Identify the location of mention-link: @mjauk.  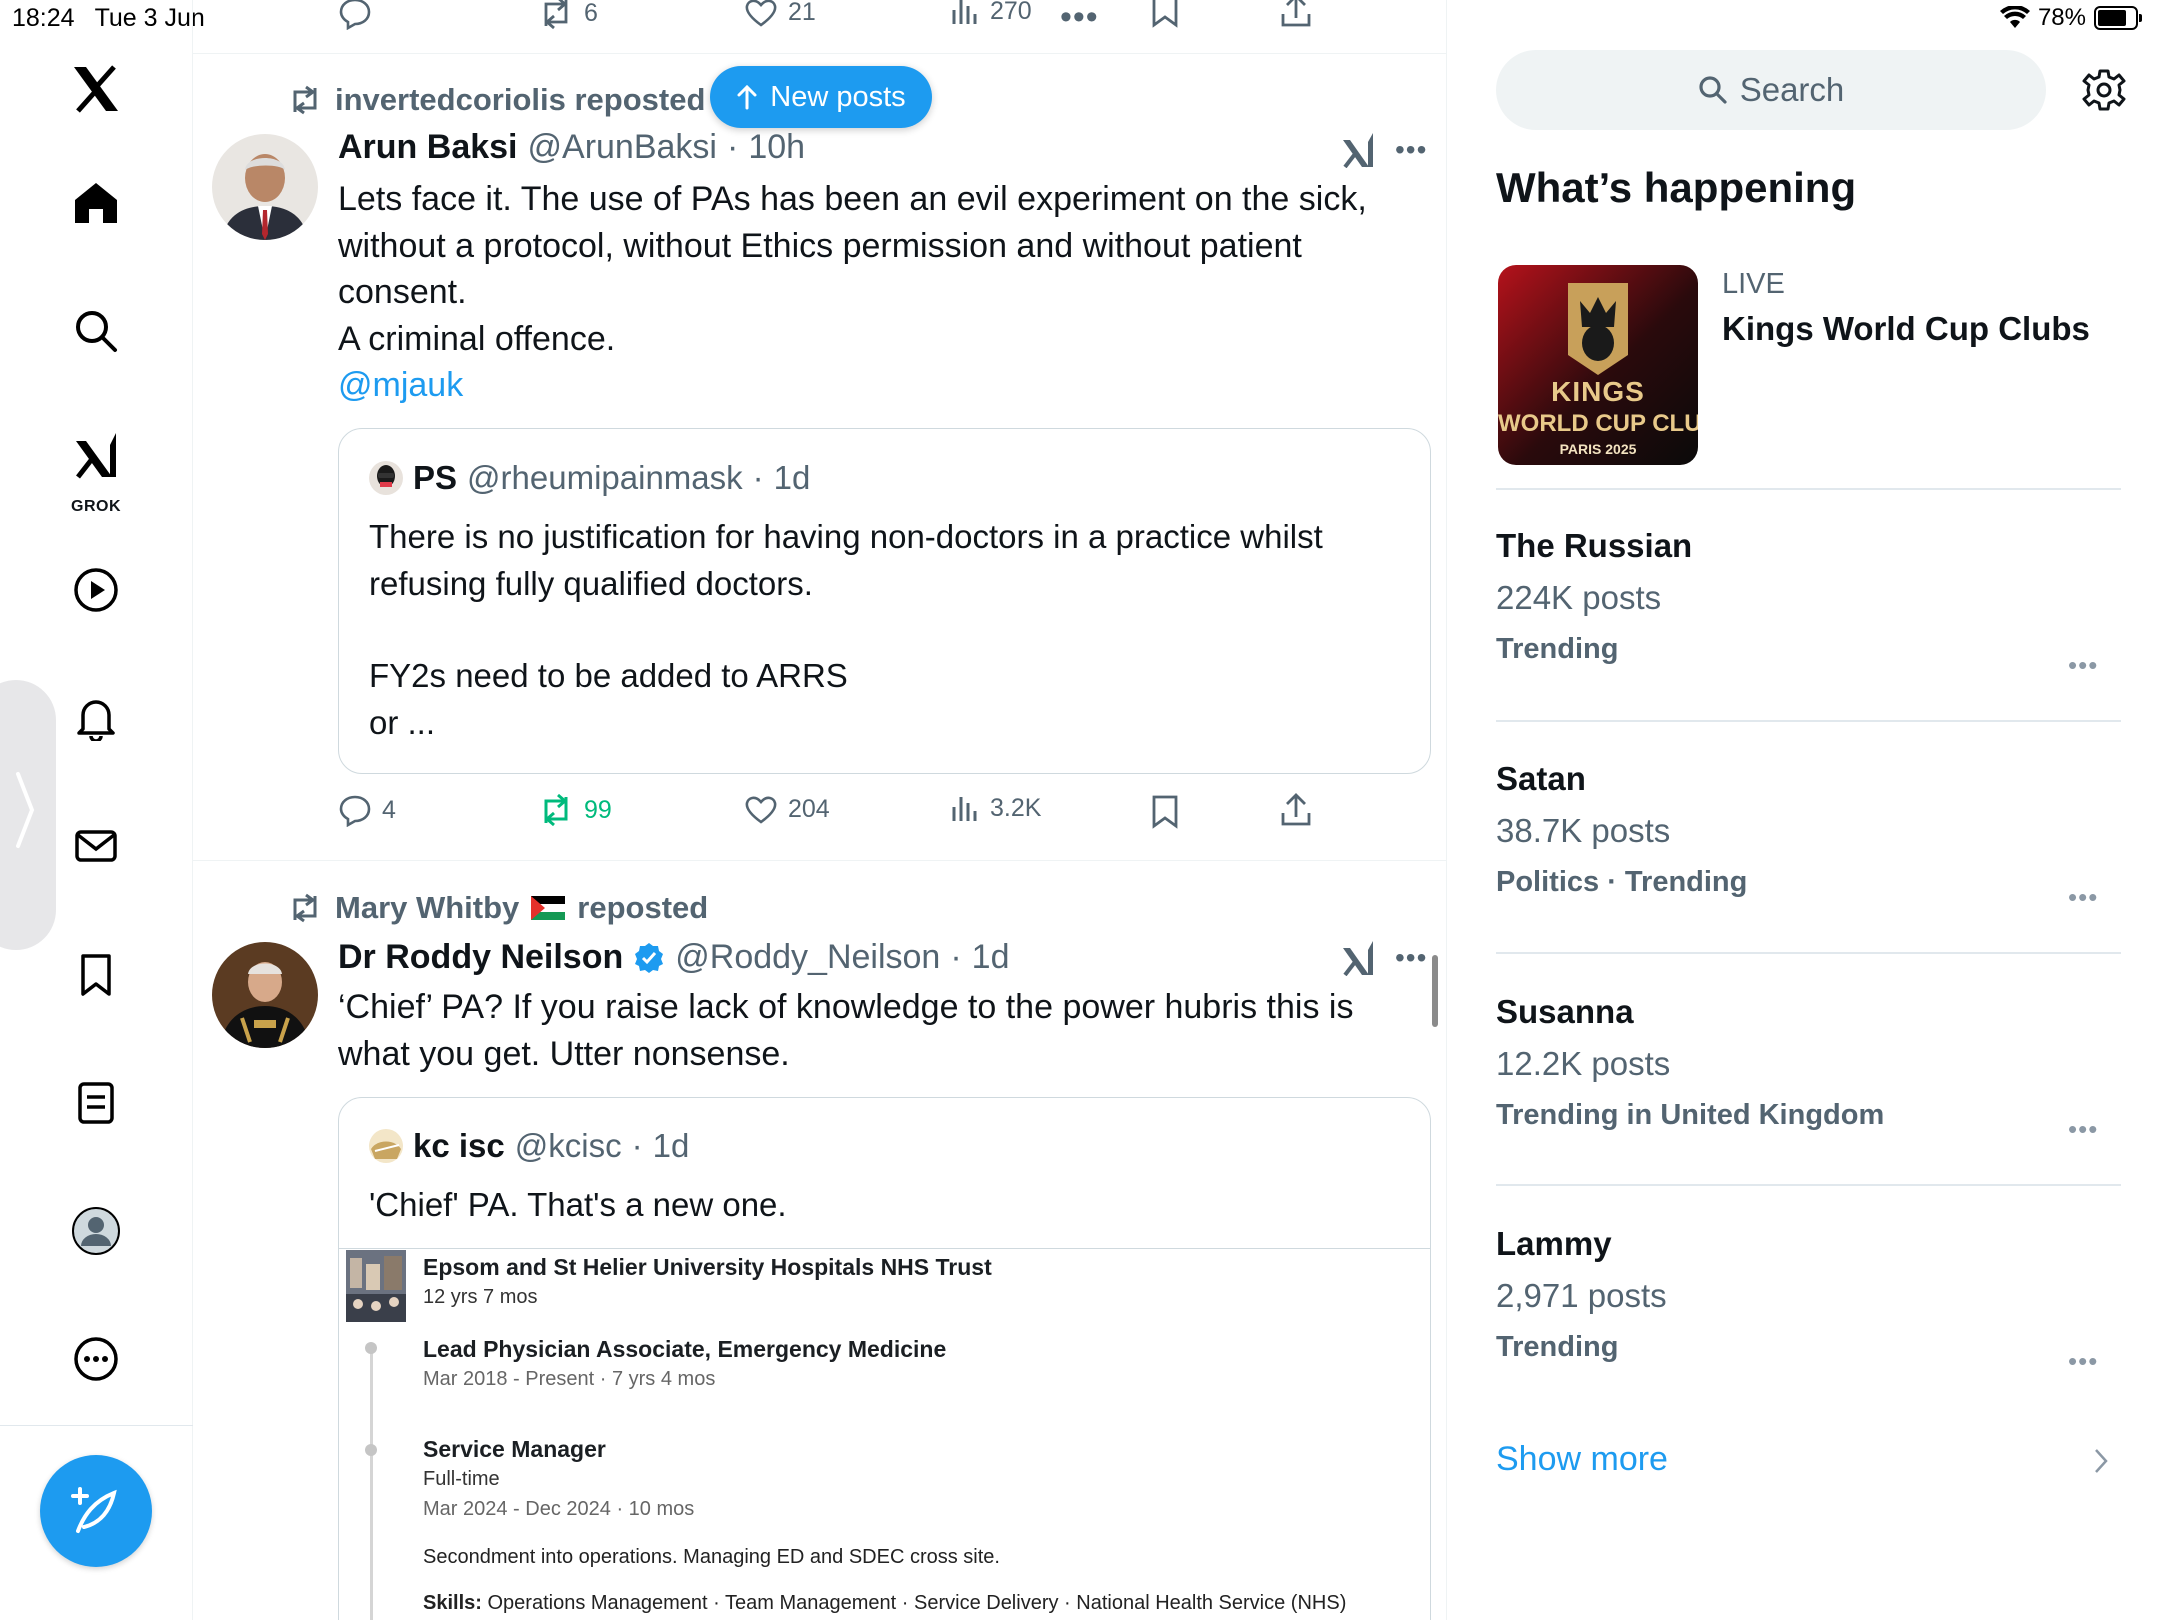
(878, 385).